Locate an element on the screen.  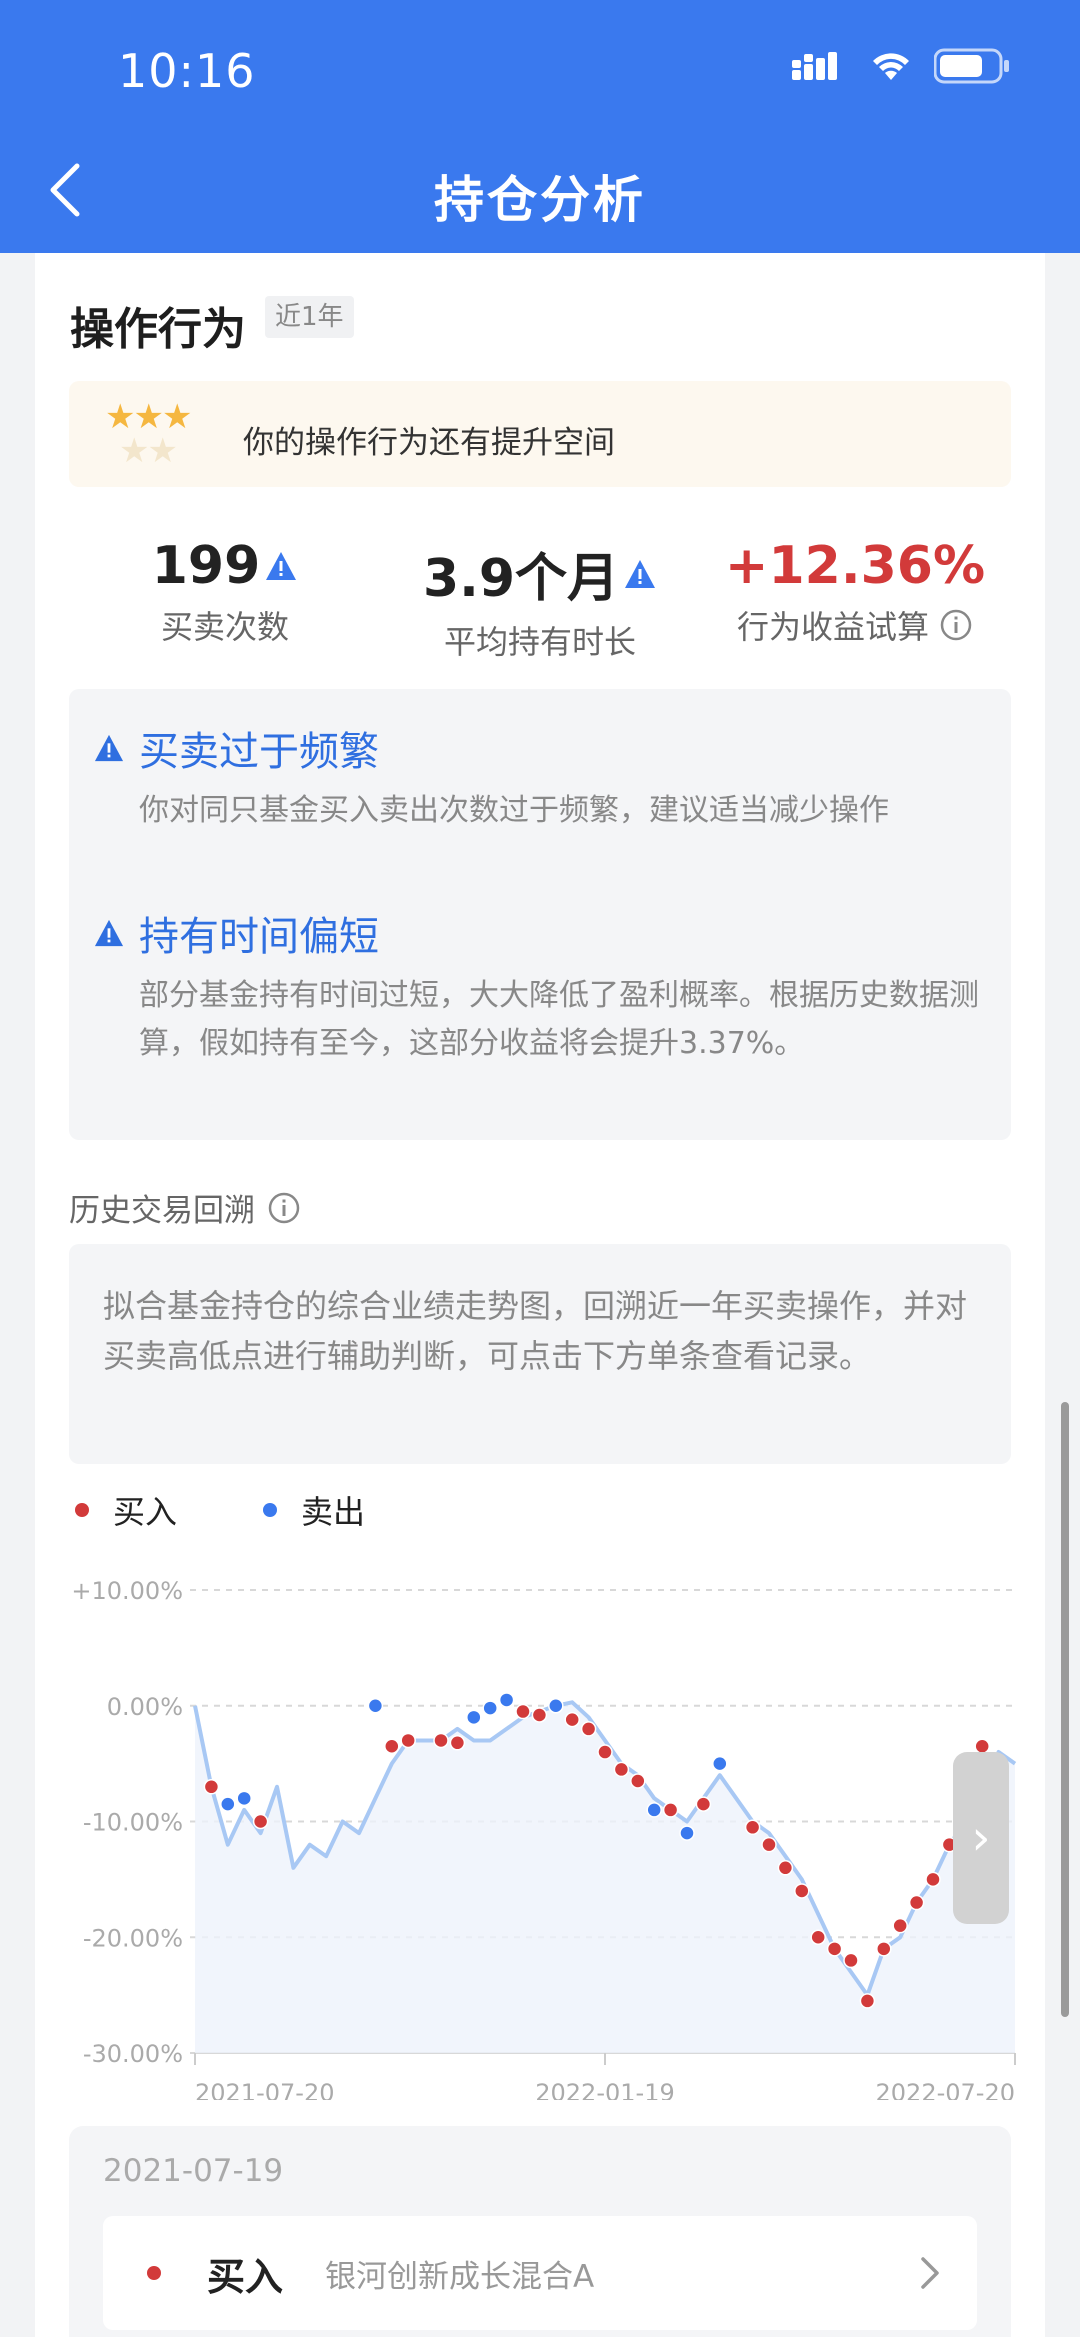
x-tick-label: 2022-01-19 is located at coordinates (604, 2089).